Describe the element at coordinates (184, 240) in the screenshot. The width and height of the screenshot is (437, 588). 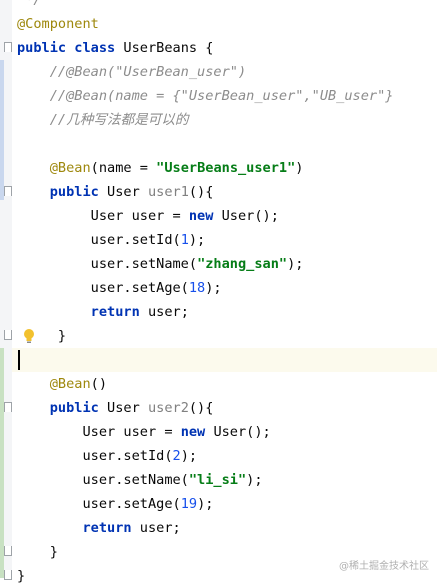
I see `code-token: 1` at that location.